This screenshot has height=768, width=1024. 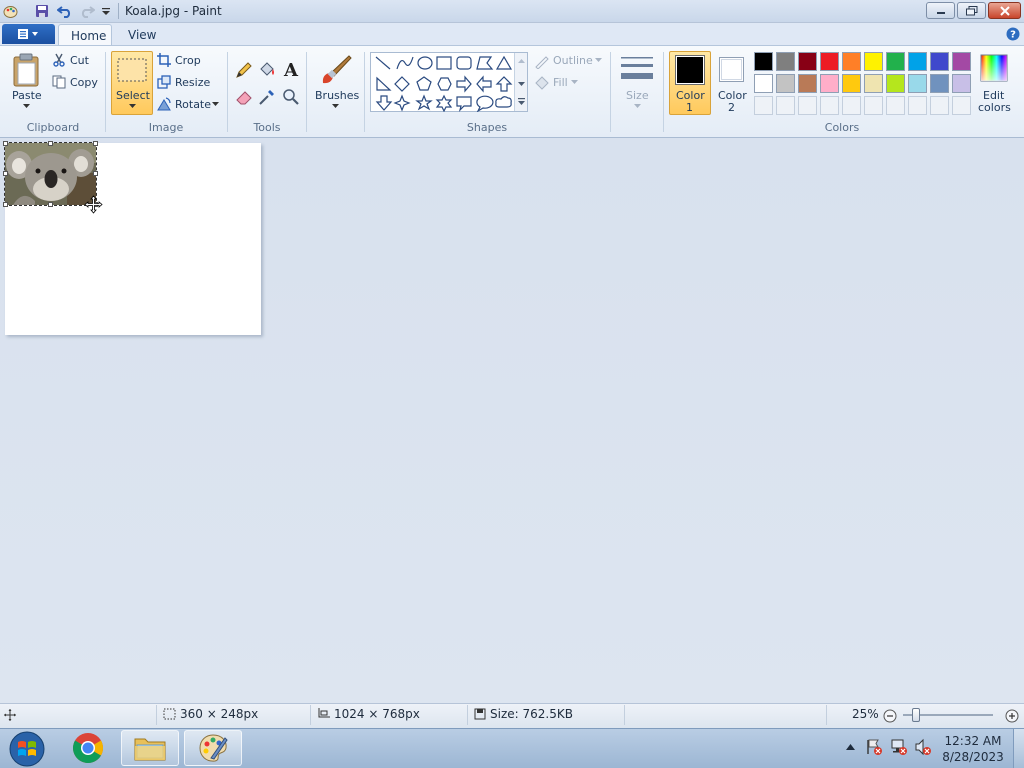 What do you see at coordinates (291, 70) in the screenshot?
I see `text-tool-icon: A` at bounding box center [291, 70].